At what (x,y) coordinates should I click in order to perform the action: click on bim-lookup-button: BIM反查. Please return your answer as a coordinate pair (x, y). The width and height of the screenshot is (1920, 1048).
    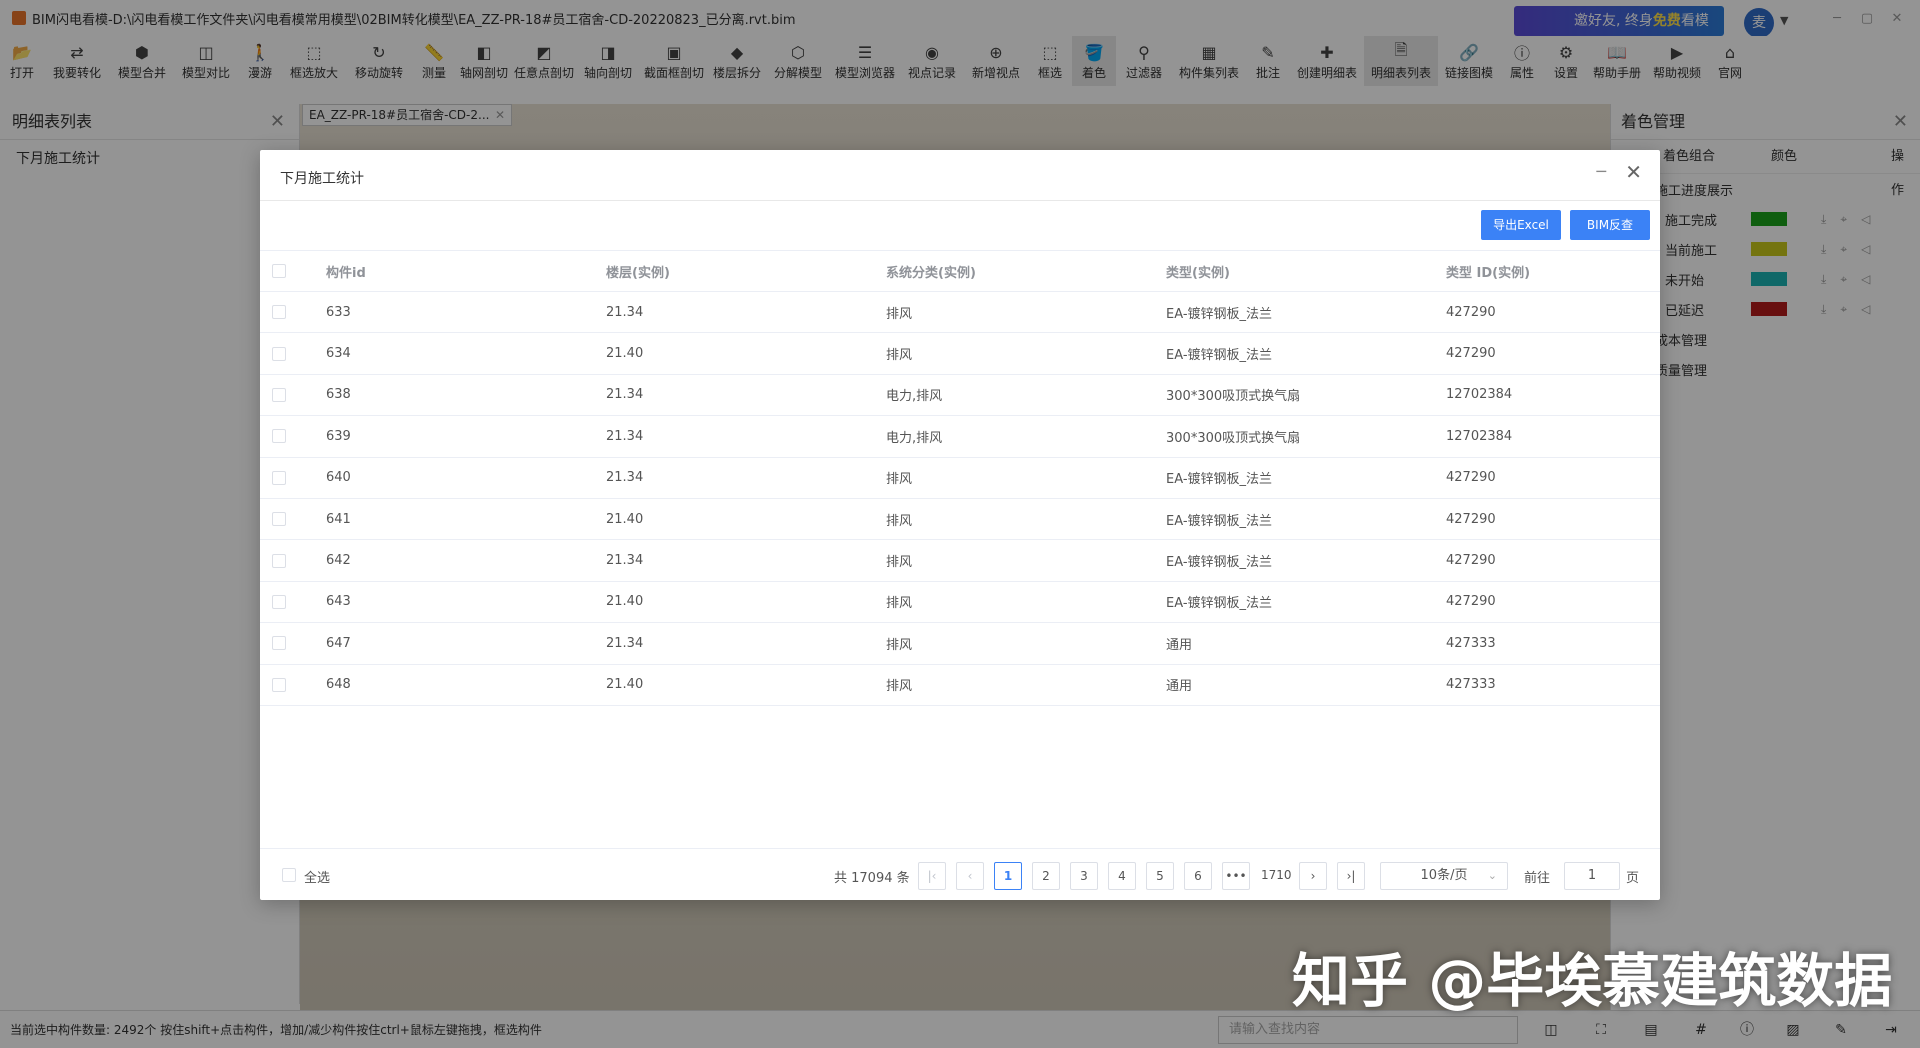
    Looking at the image, I should click on (1610, 225).